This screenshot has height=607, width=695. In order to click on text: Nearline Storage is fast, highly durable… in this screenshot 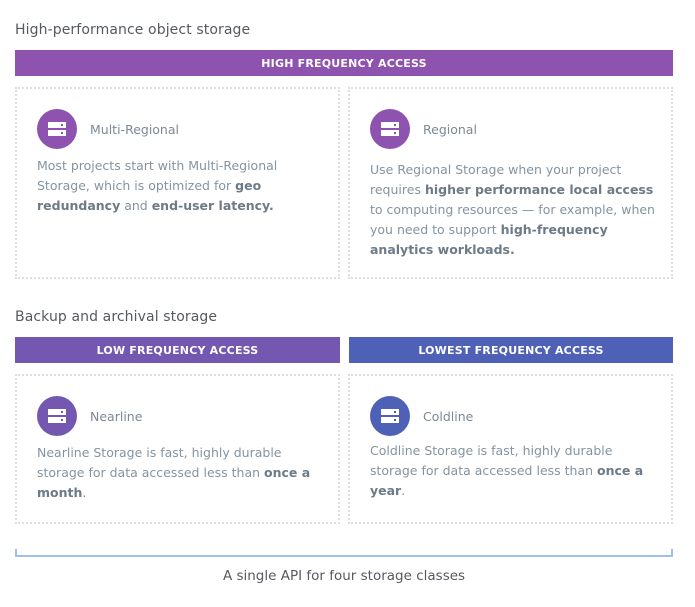, I will do `click(159, 462)`.